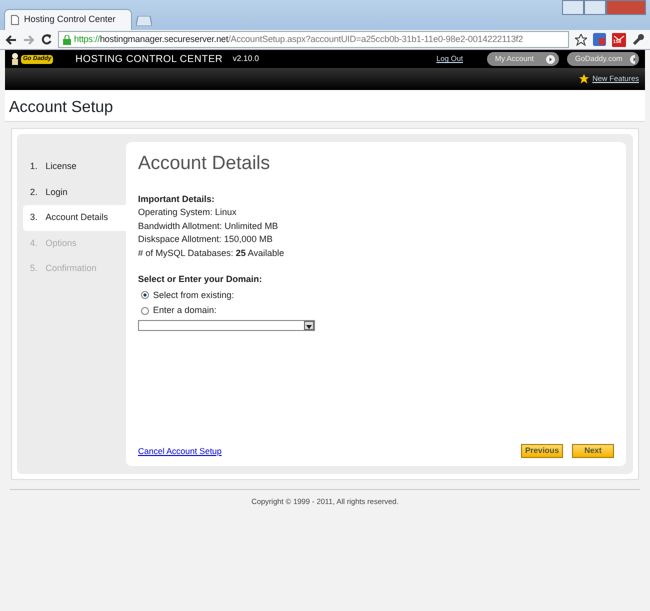  Describe the element at coordinates (542, 451) in the screenshot. I see `nav-button: Previous` at that location.